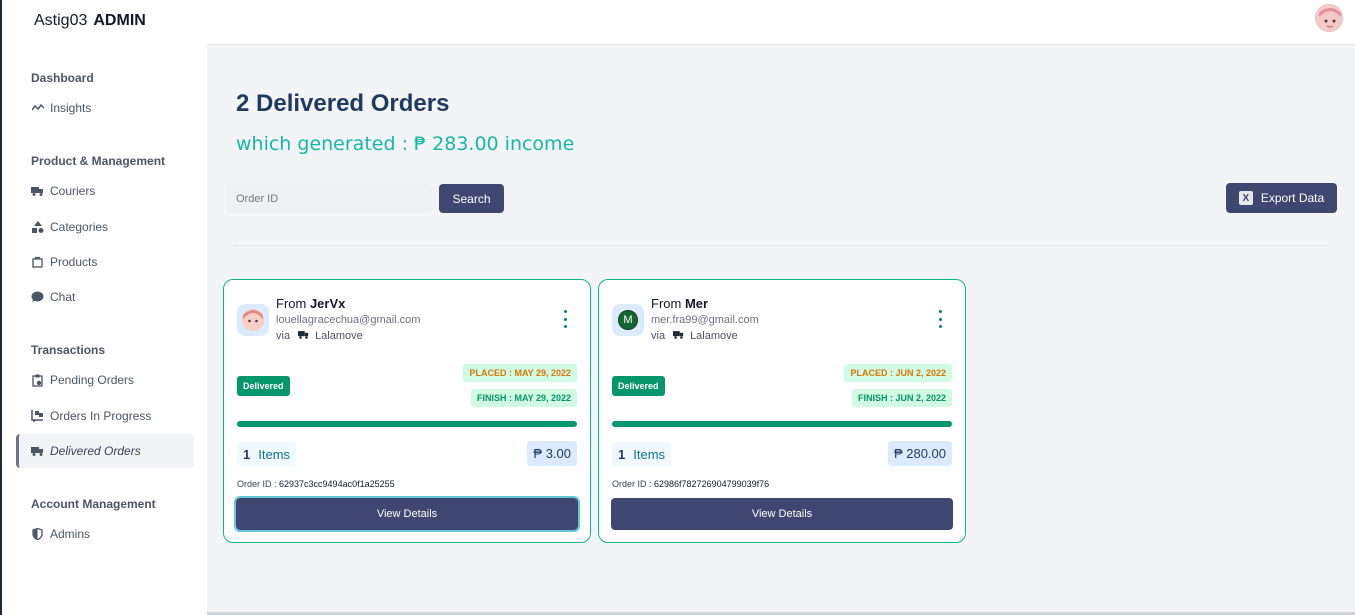 The width and height of the screenshot is (1355, 615). Describe the element at coordinates (119, 20) in the screenshot. I see `brand-suffix: ADMIN` at that location.